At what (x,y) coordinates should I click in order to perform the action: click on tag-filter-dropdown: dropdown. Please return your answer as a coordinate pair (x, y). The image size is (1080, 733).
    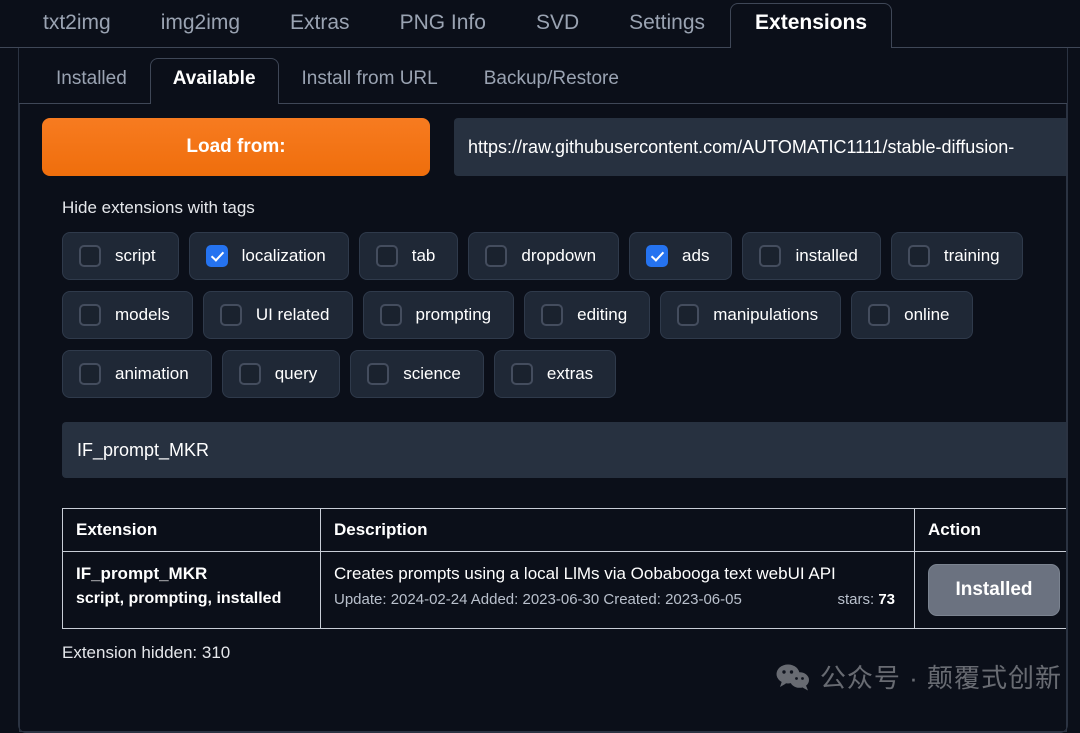
    Looking at the image, I should click on (544, 256).